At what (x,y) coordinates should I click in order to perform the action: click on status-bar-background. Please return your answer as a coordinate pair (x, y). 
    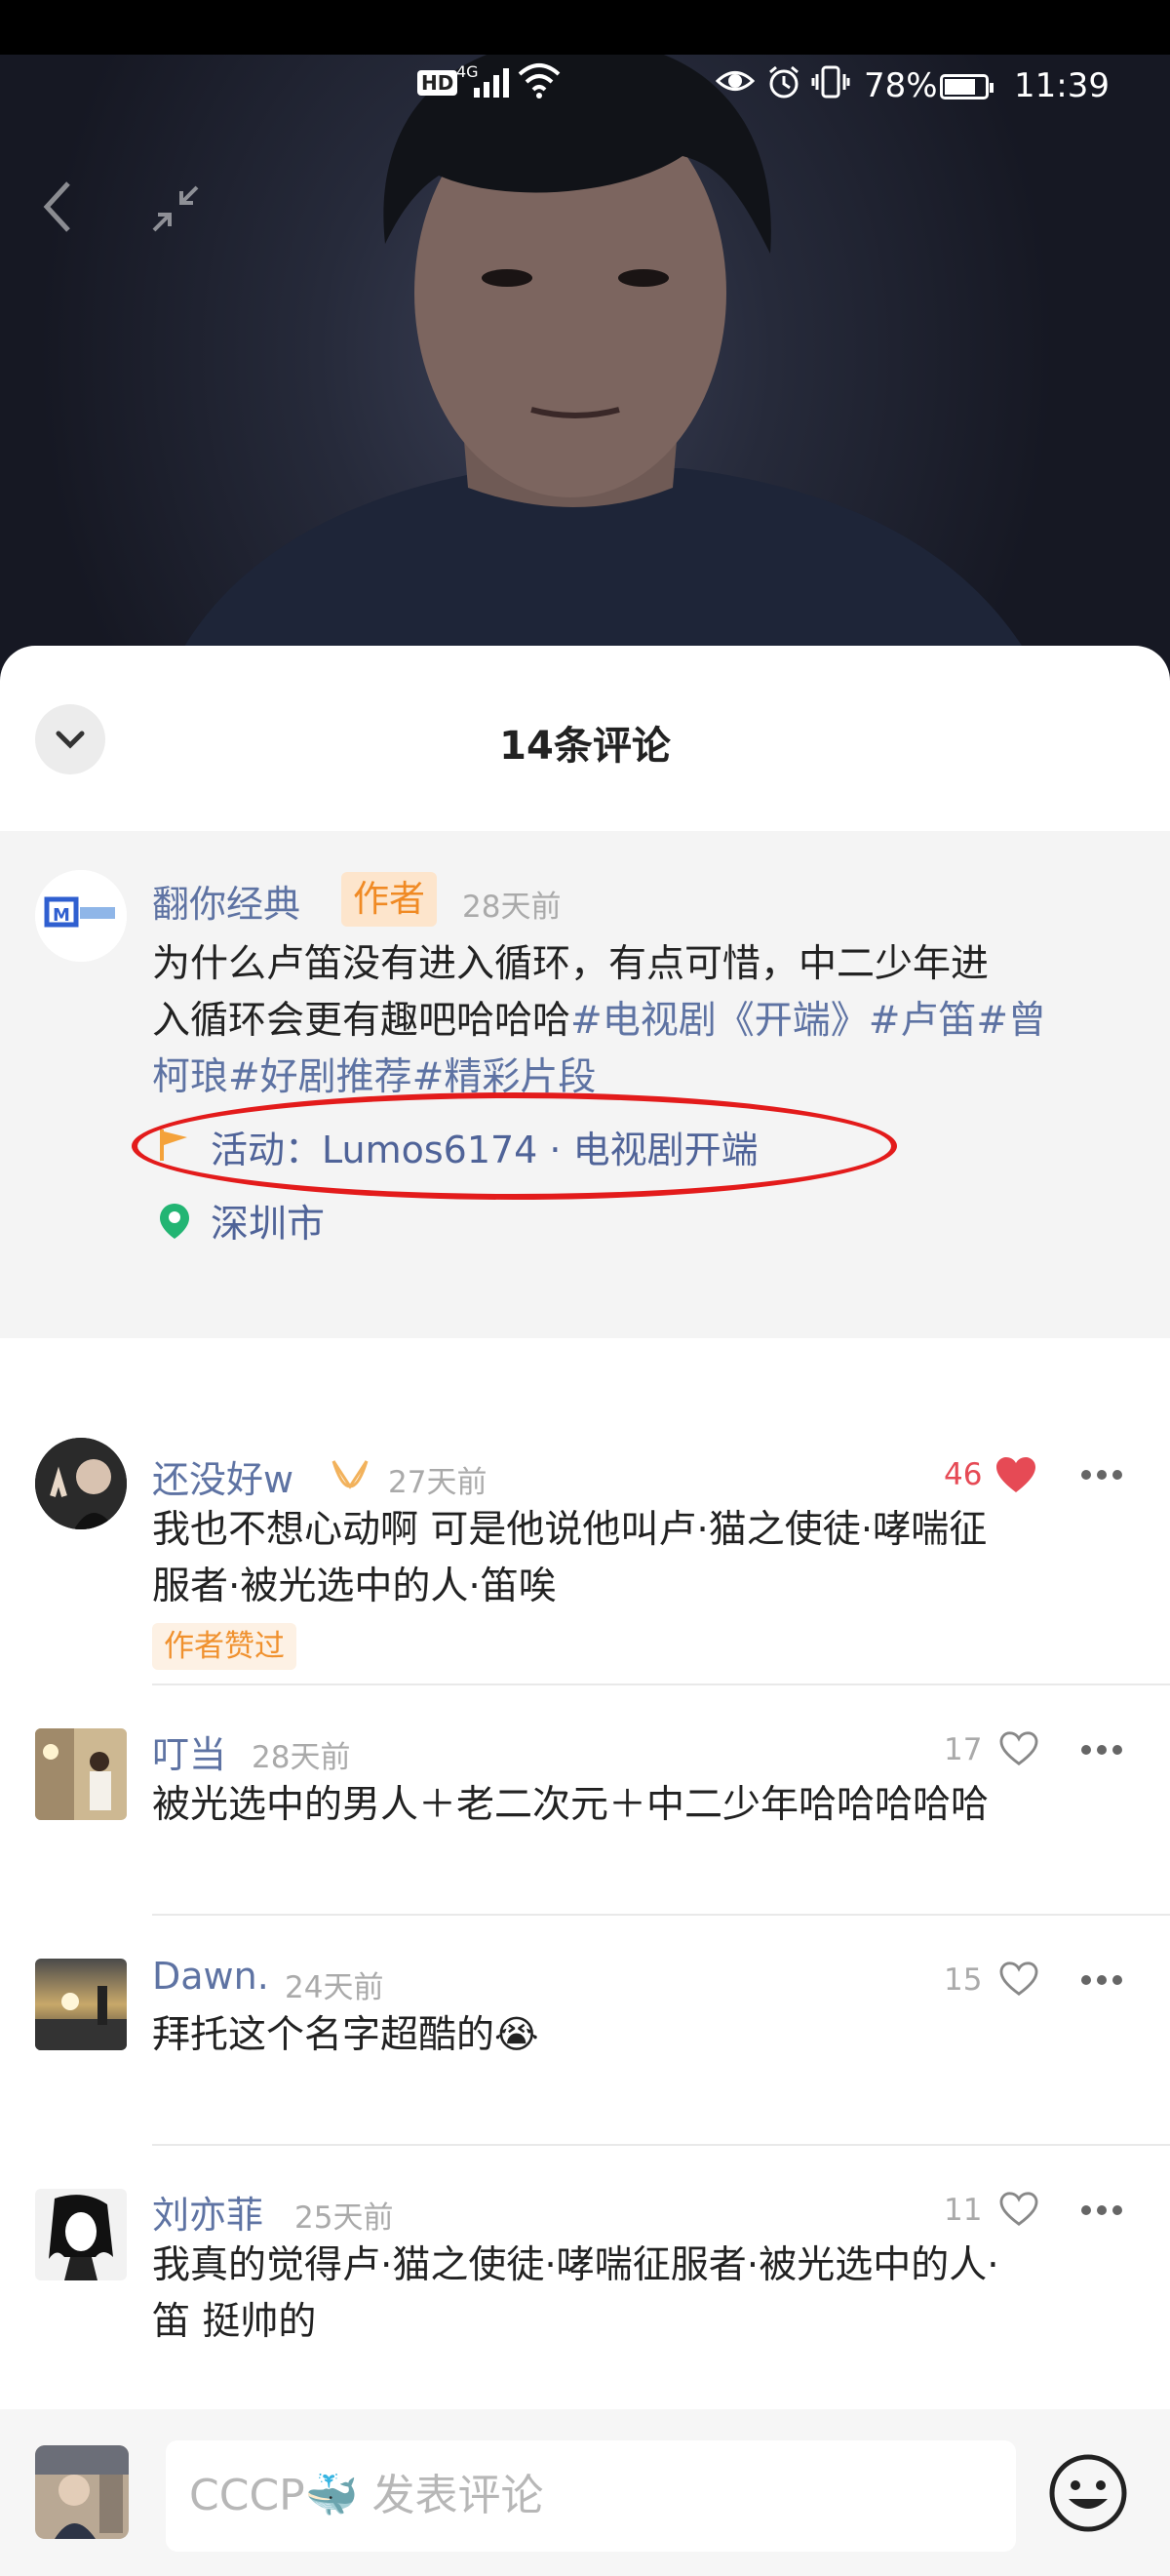
    Looking at the image, I should click on (585, 27).